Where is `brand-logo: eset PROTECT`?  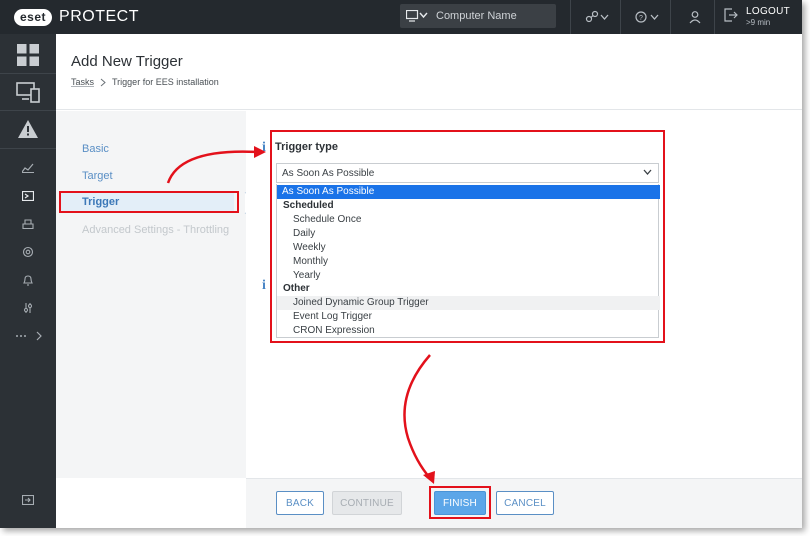
brand-logo: eset PROTECT is located at coordinates (76, 17).